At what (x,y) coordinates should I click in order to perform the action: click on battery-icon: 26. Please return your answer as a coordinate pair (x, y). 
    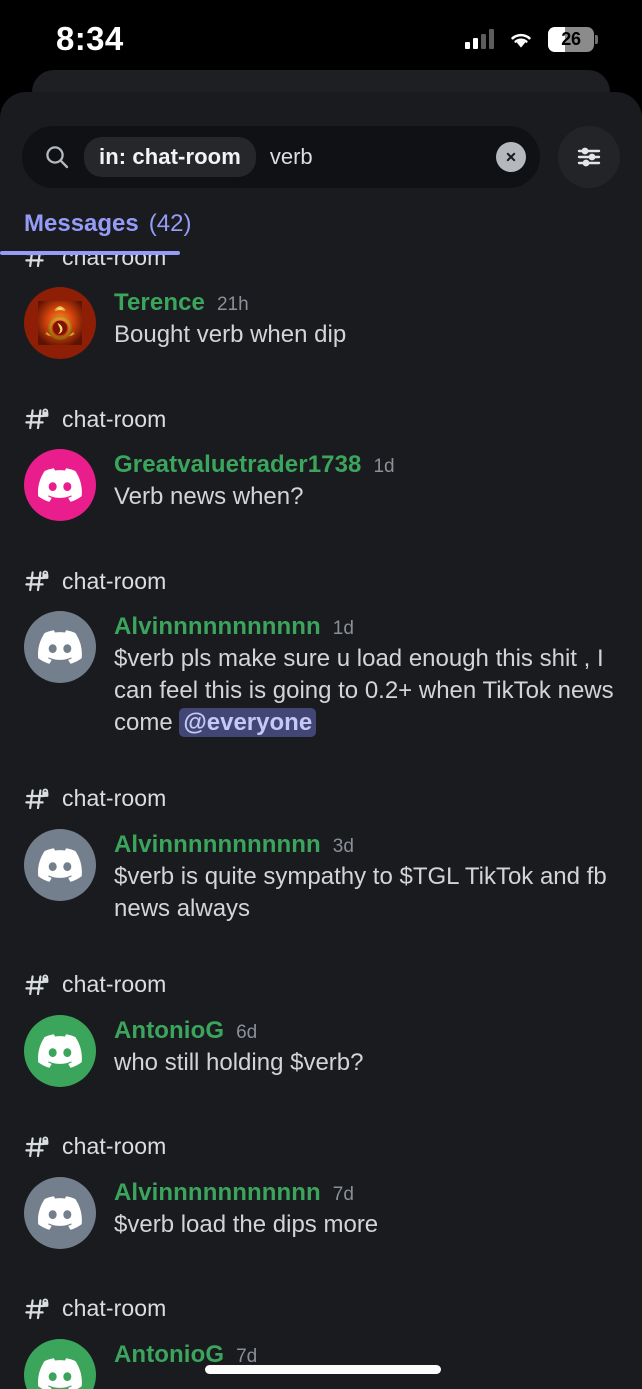
    Looking at the image, I should click on (573, 39).